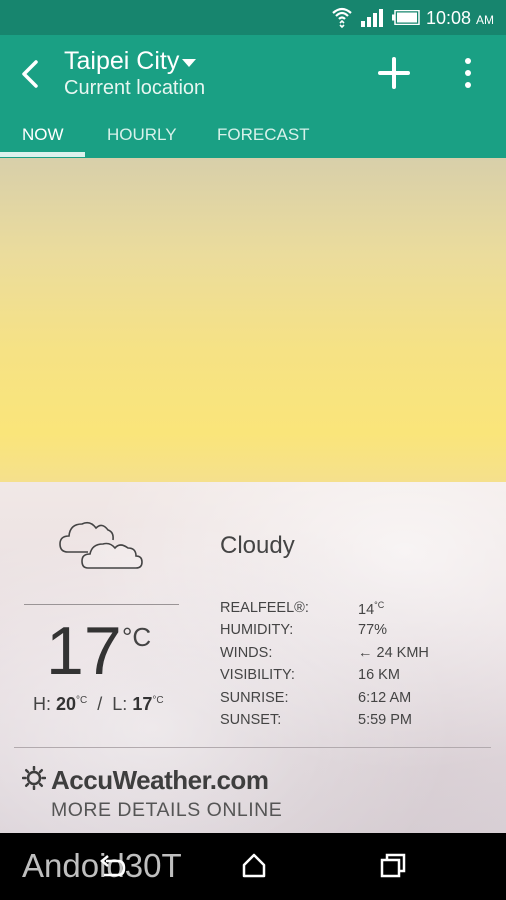  What do you see at coordinates (372, 18) in the screenshot?
I see `signal-icon` at bounding box center [372, 18].